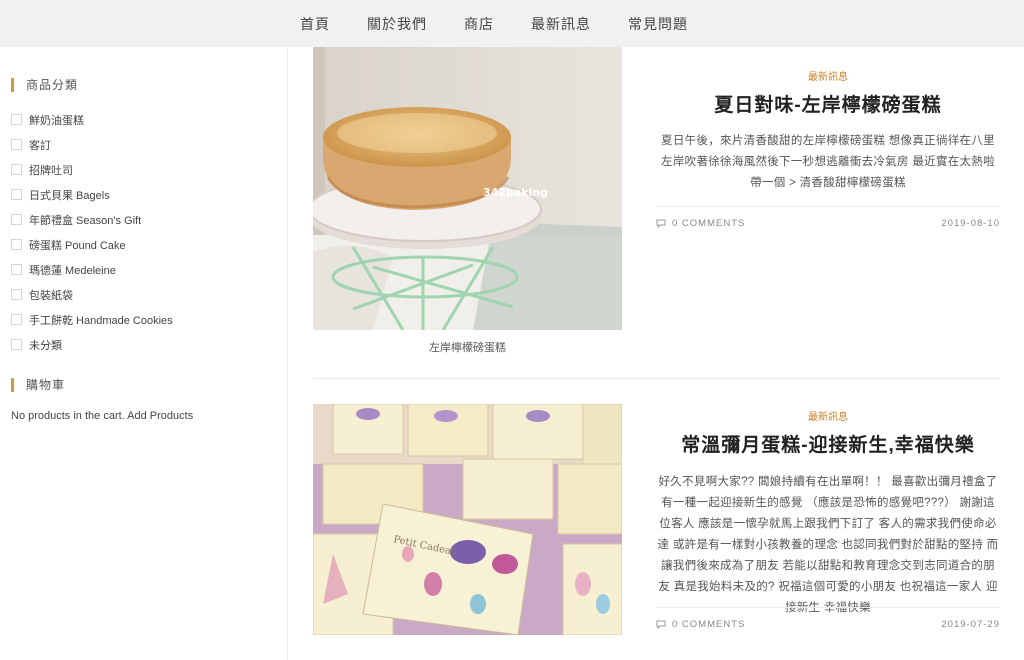  What do you see at coordinates (970, 624) in the screenshot?
I see `post-date: 2019-07-29` at bounding box center [970, 624].